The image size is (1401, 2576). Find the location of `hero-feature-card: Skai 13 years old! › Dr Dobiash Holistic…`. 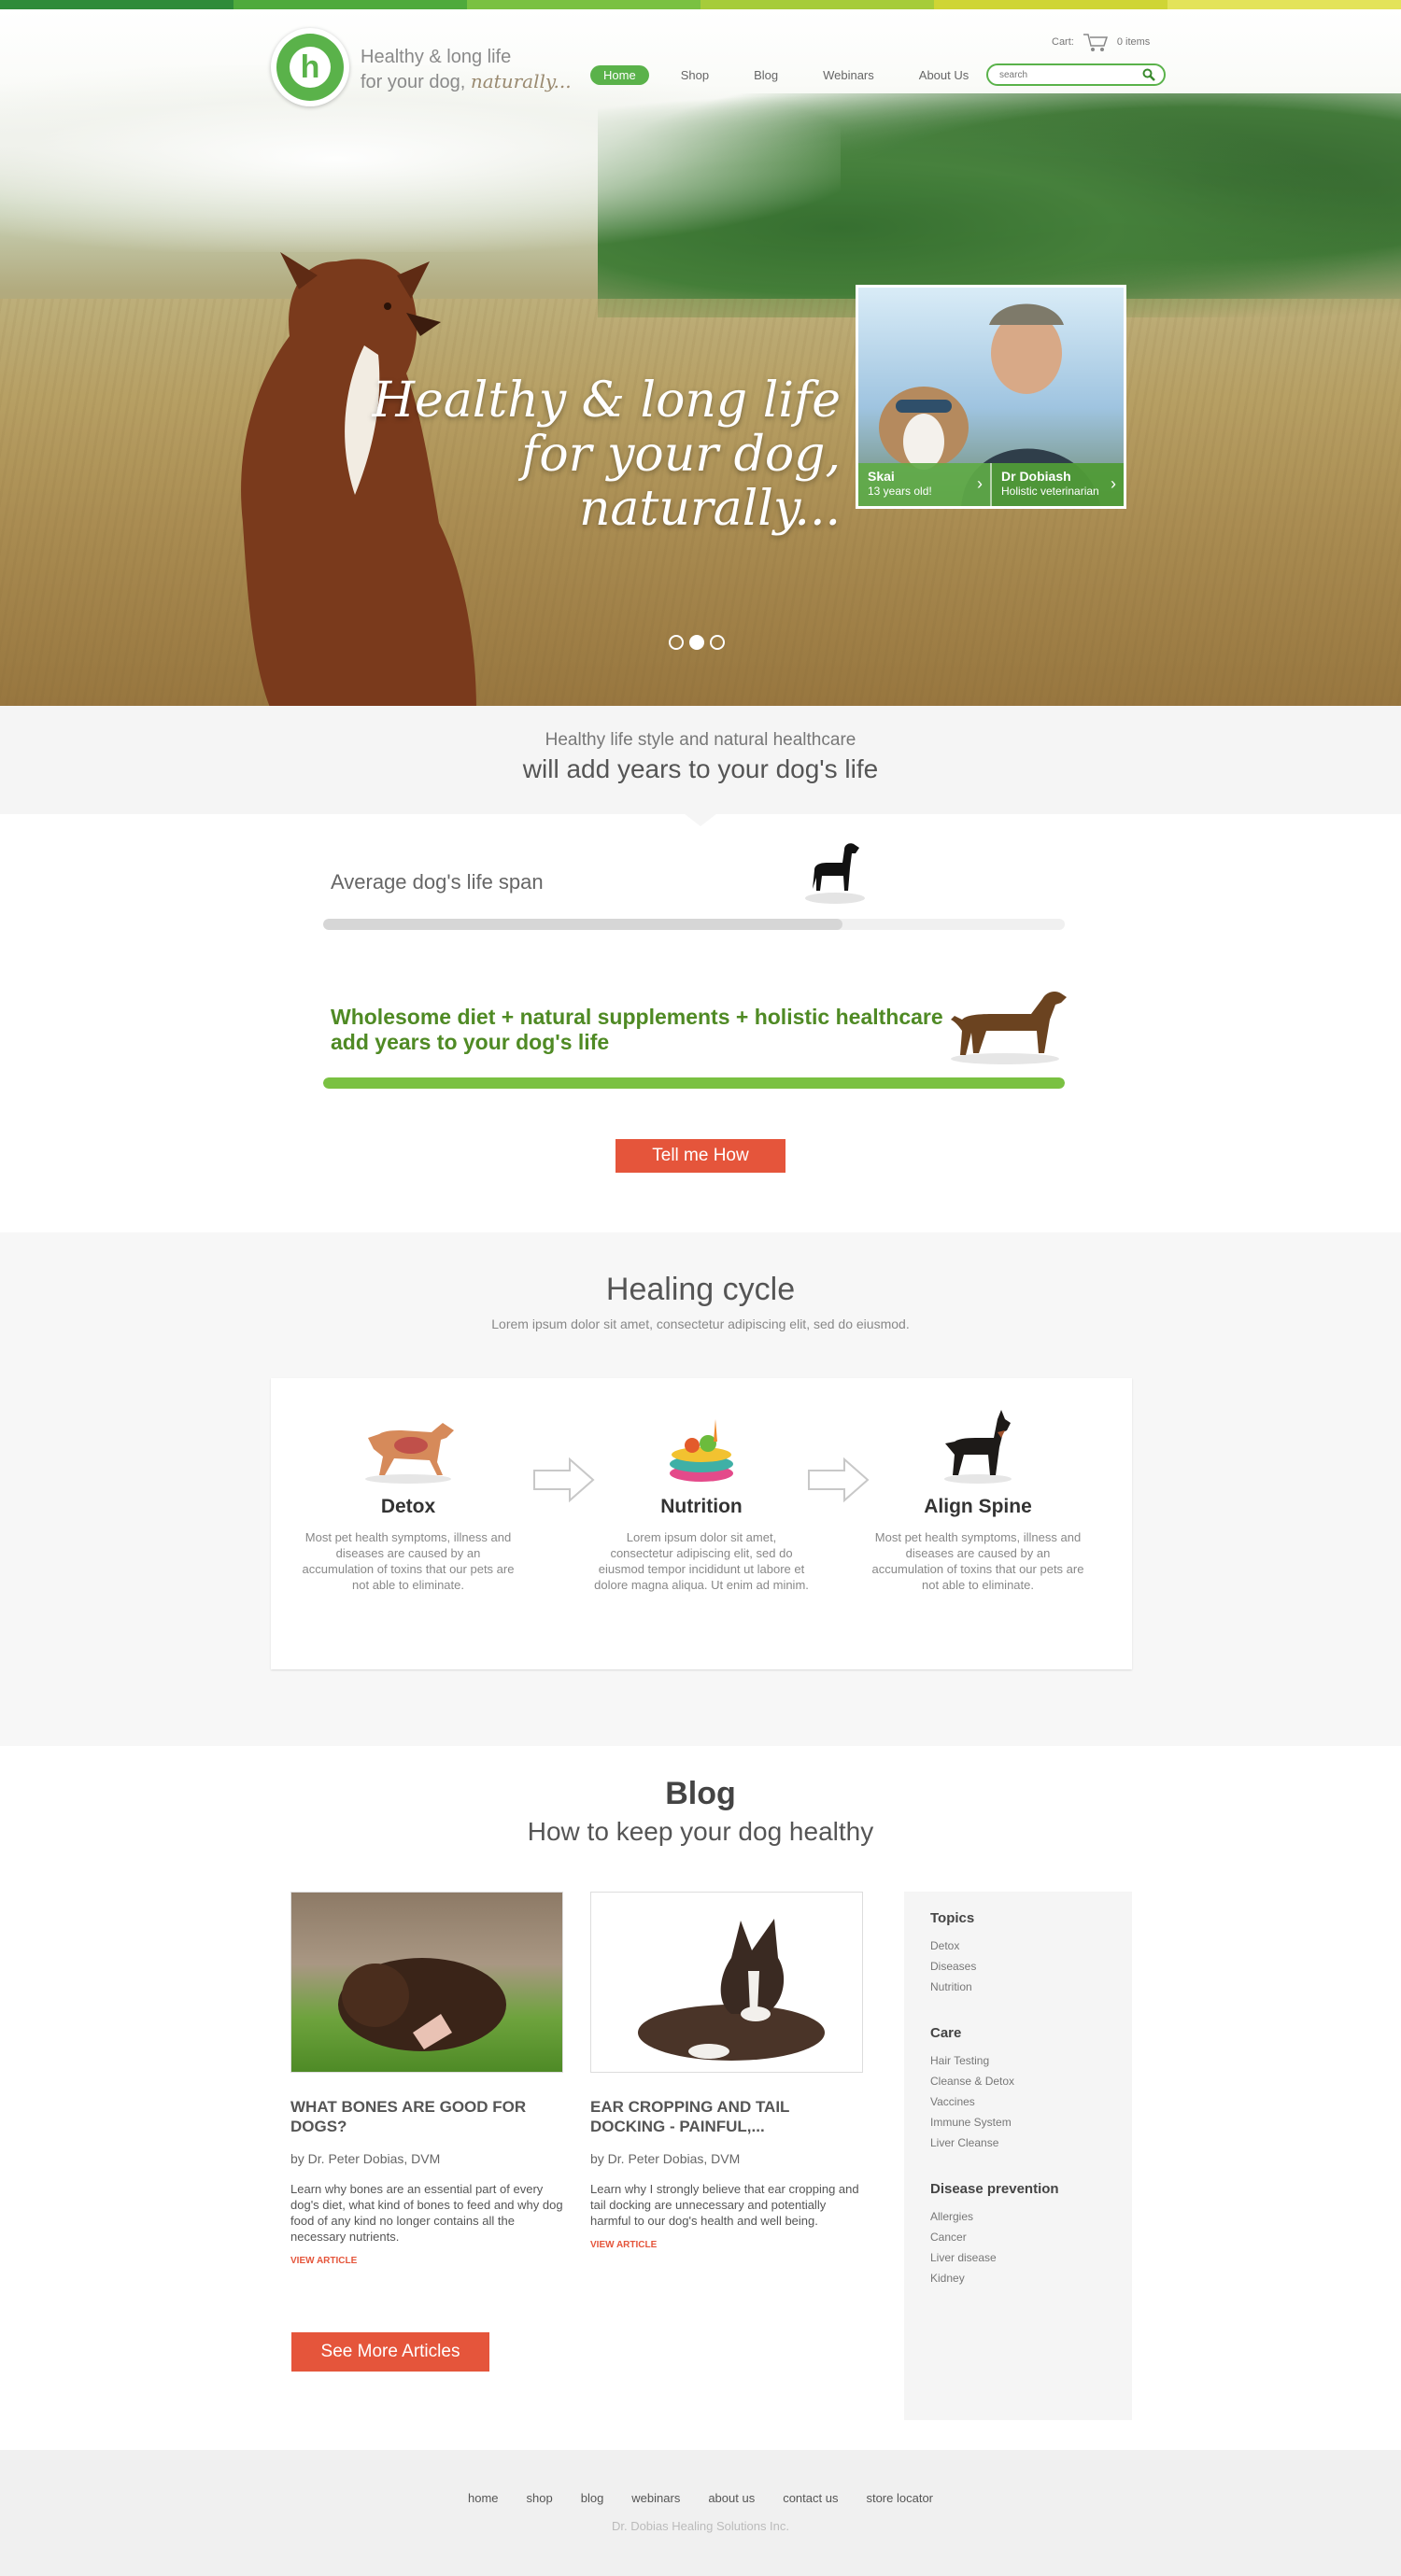

hero-feature-card: Skai 13 years old! › Dr Dobiash Holistic… is located at coordinates (991, 397).